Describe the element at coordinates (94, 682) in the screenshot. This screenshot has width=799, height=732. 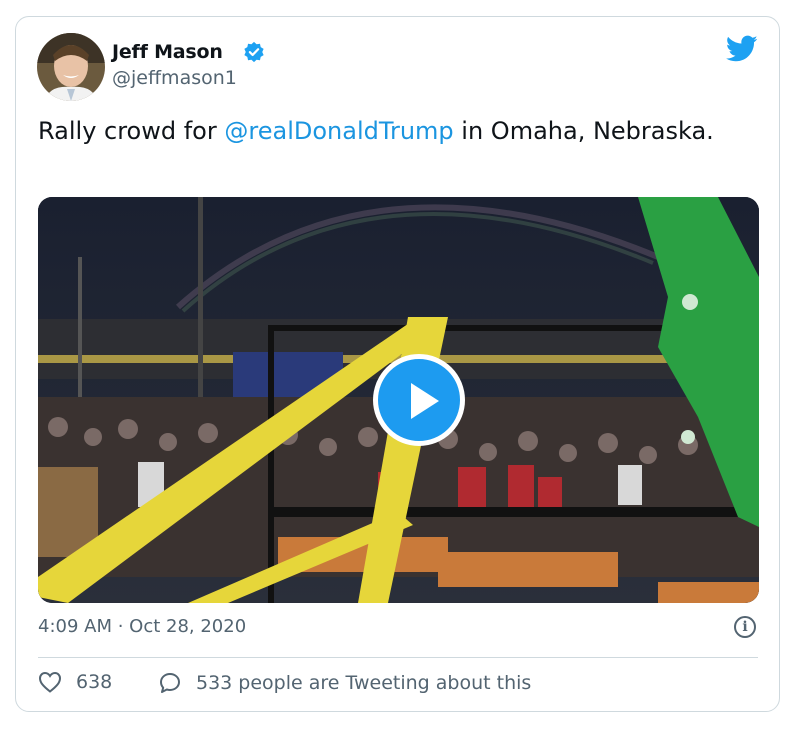
I see `like-count: 638` at that location.